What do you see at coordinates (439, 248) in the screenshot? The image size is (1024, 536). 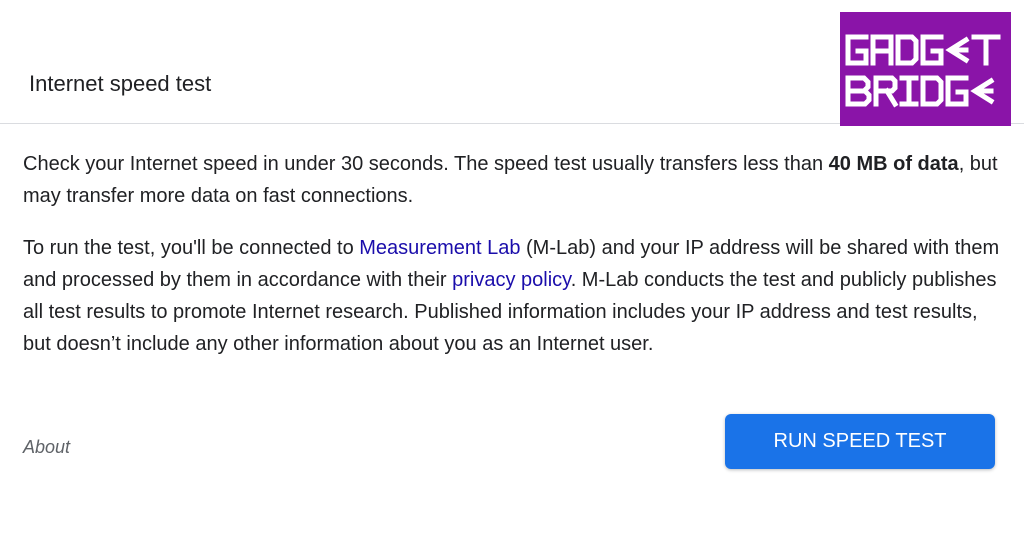 I see `measurement-lab-link: Measurement Lab` at bounding box center [439, 248].